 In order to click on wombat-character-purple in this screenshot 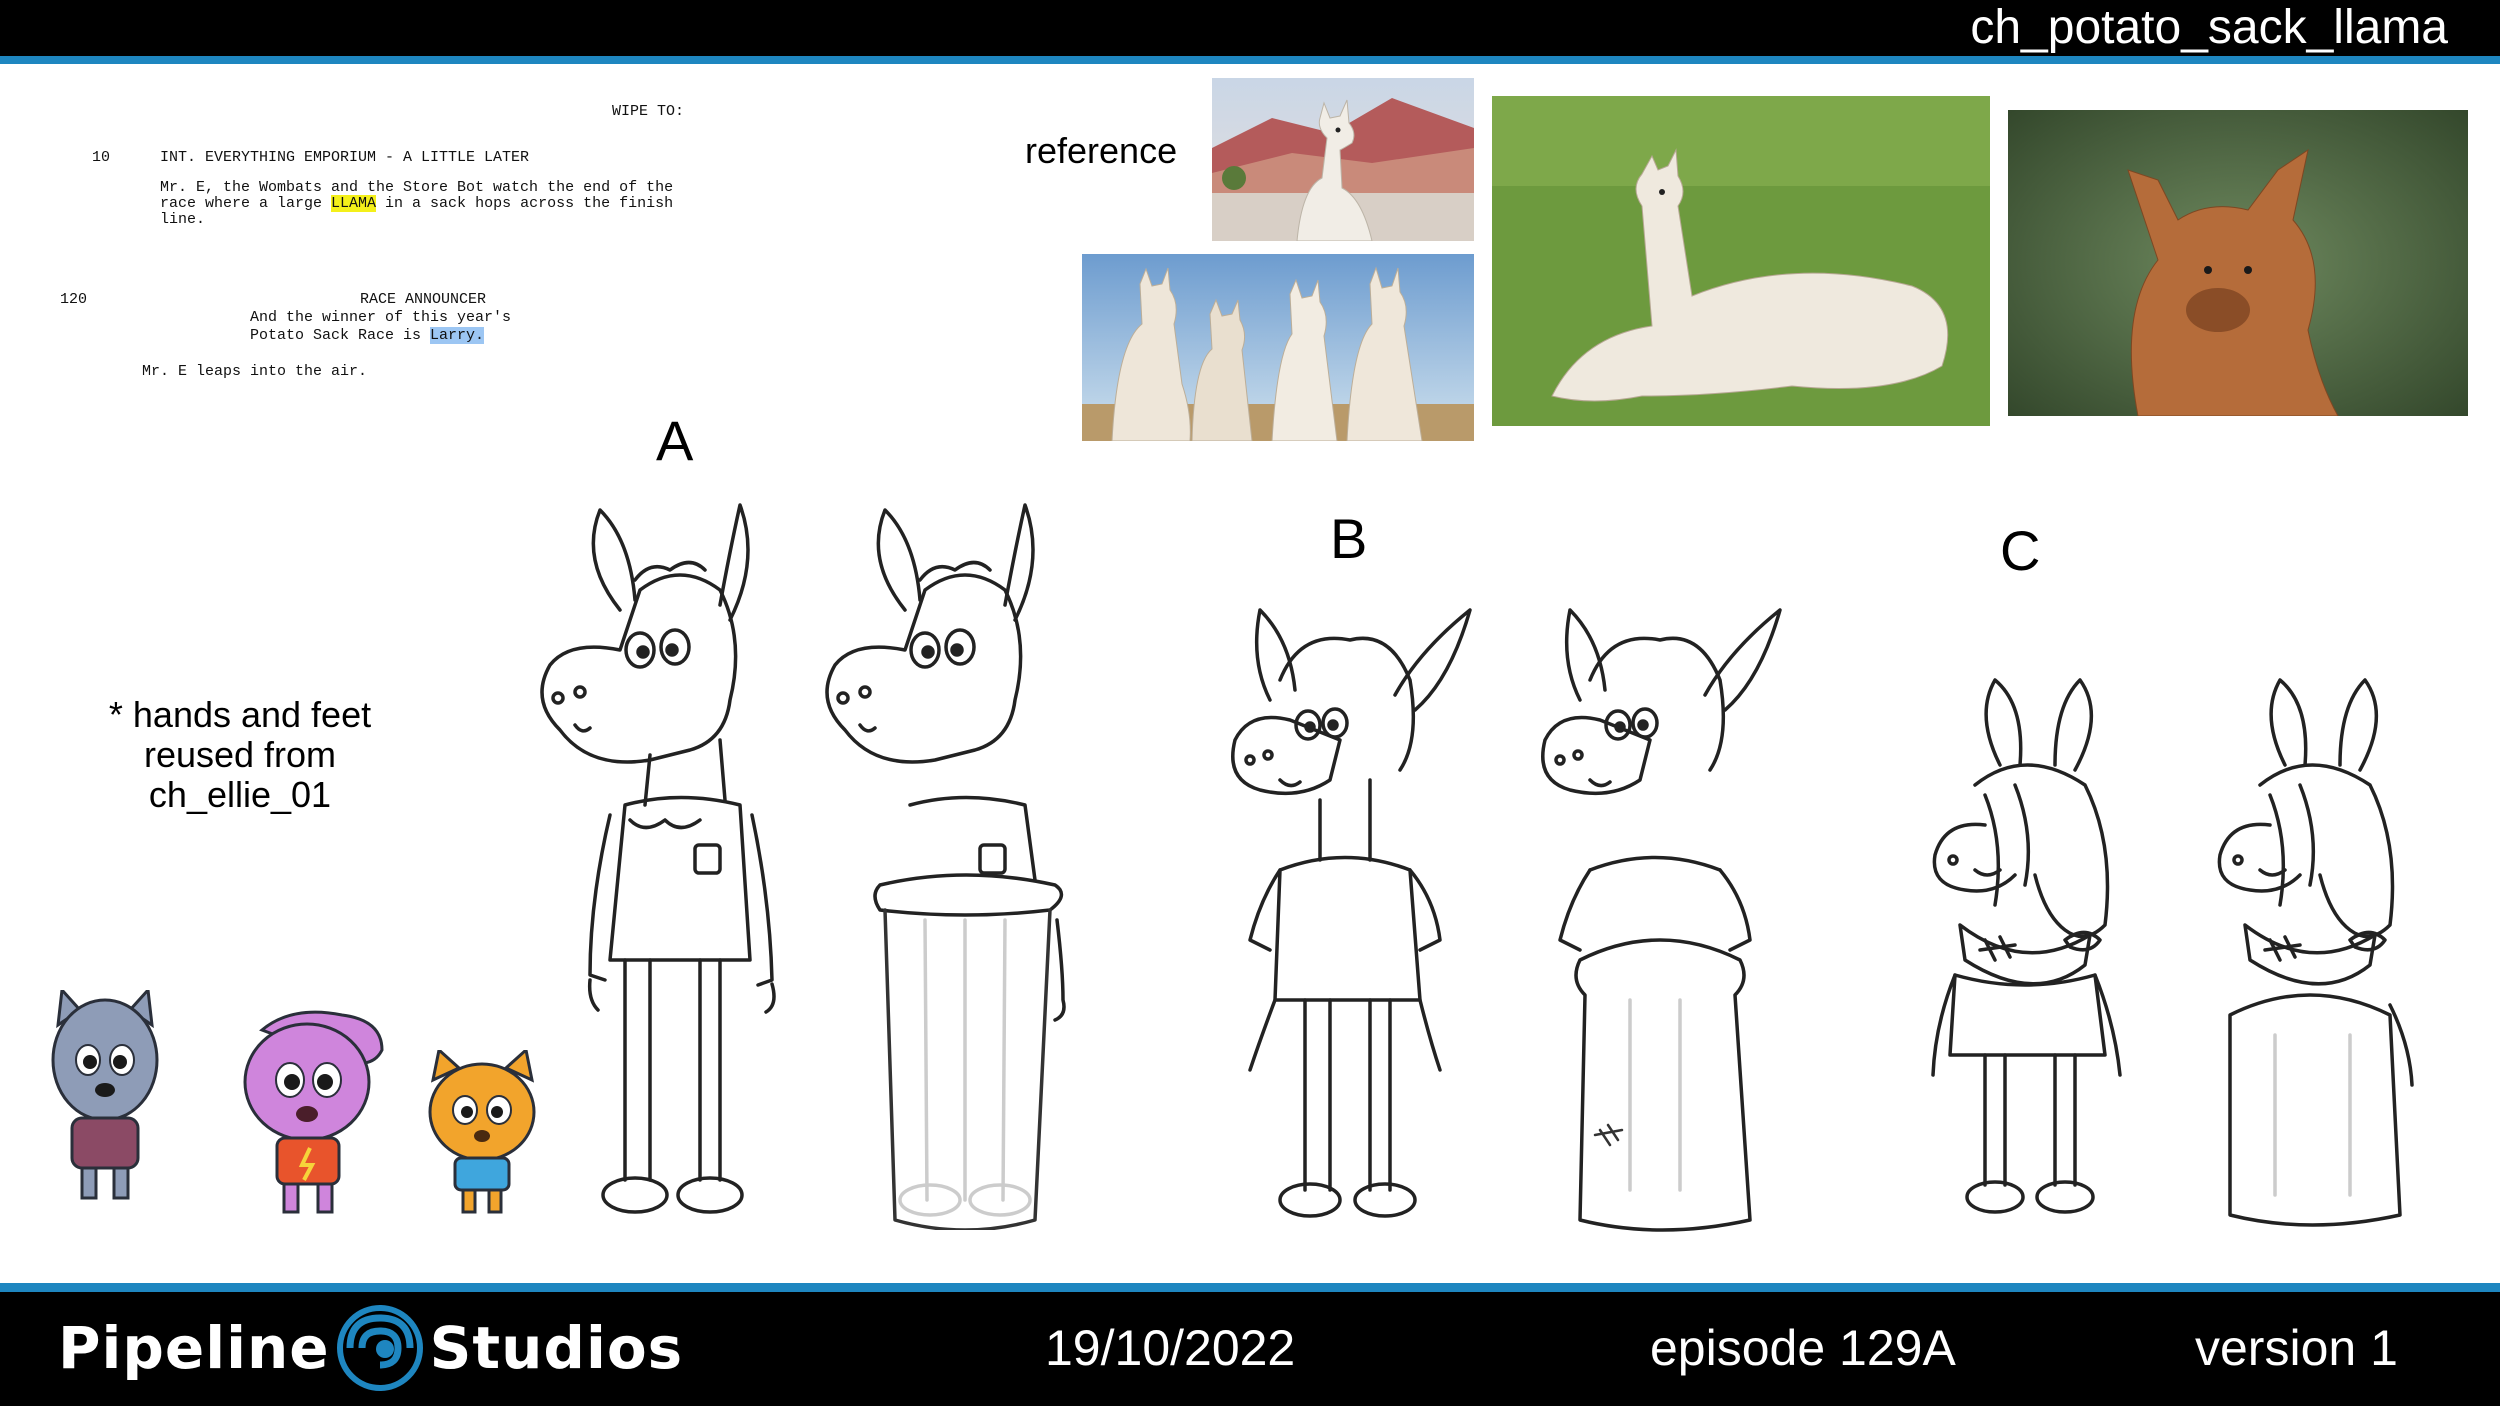, I will do `click(313, 1112)`.